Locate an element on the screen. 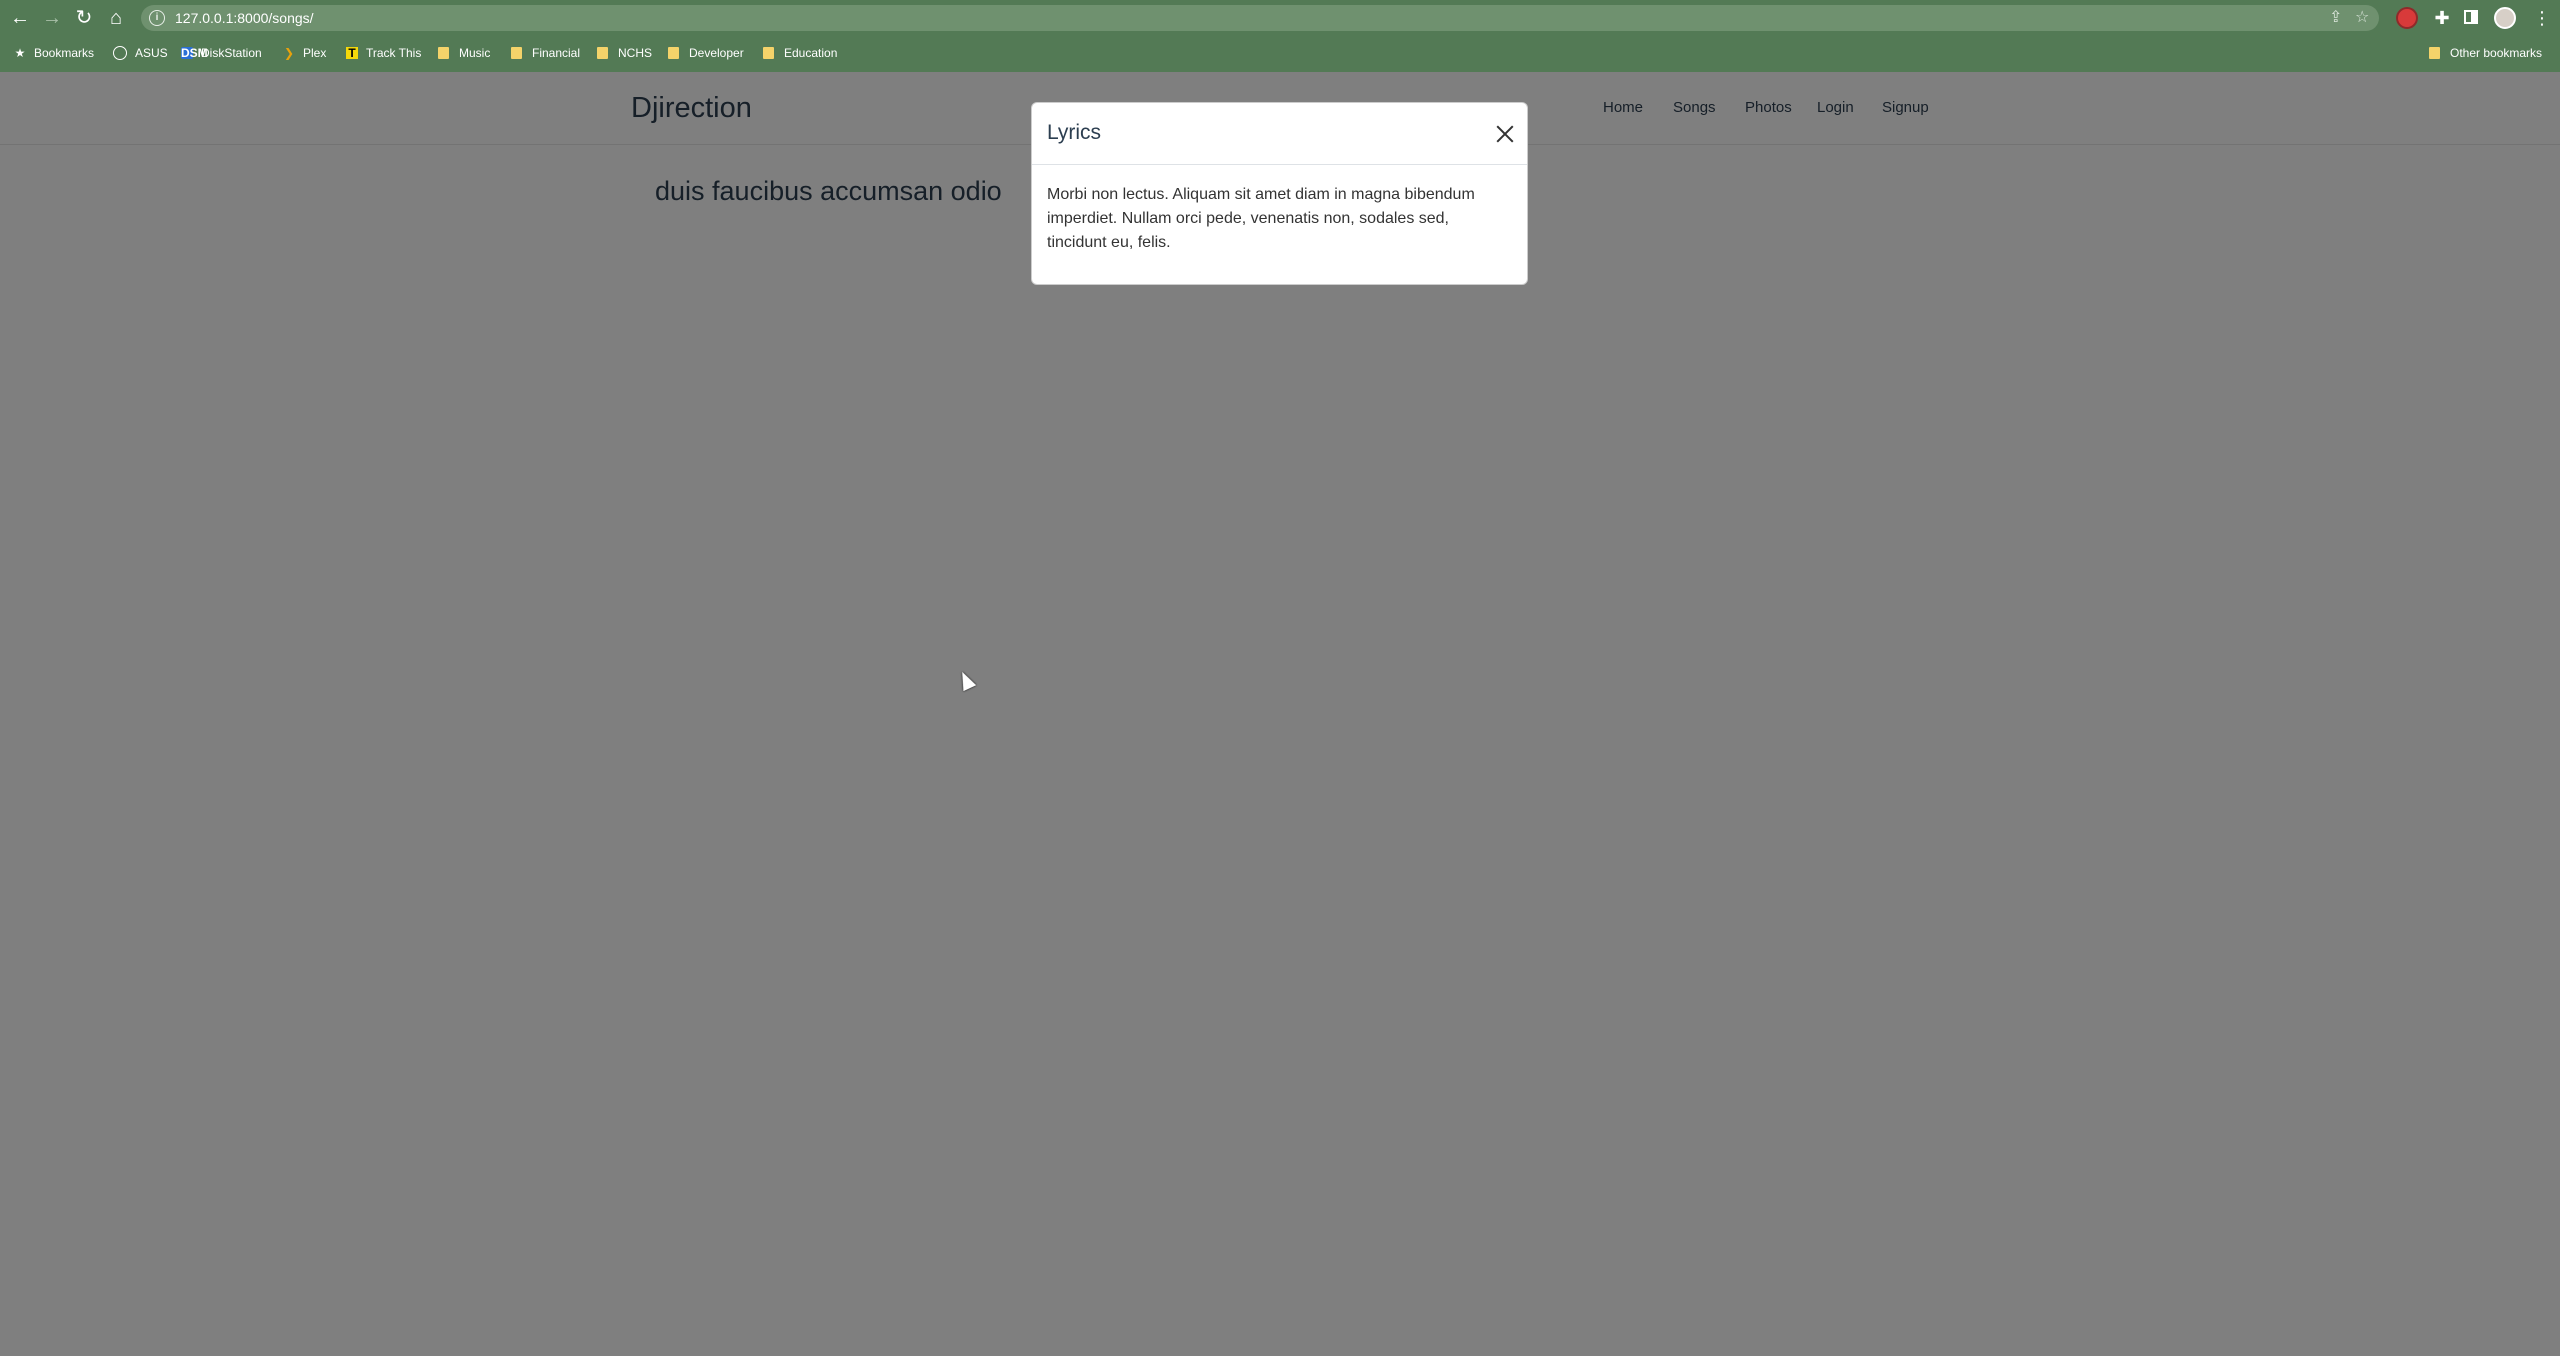  back-arrow-icon: ← is located at coordinates (20, 18).